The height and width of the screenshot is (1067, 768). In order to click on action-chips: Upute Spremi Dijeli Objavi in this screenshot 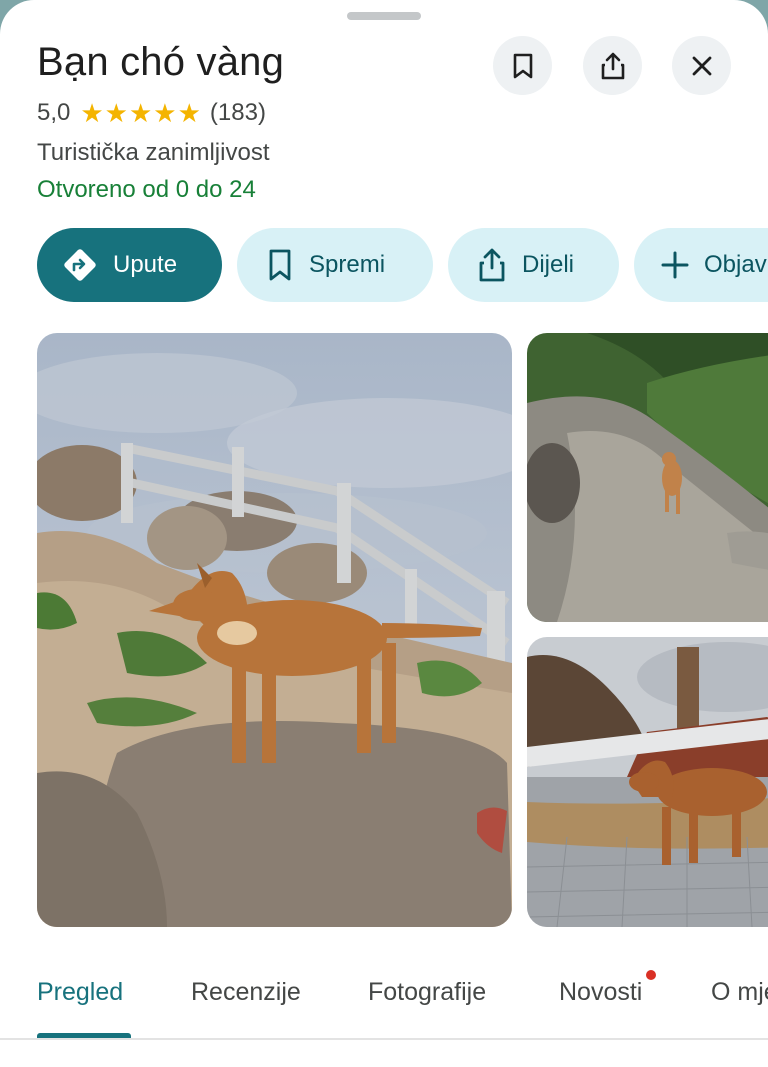, I will do `click(402, 266)`.